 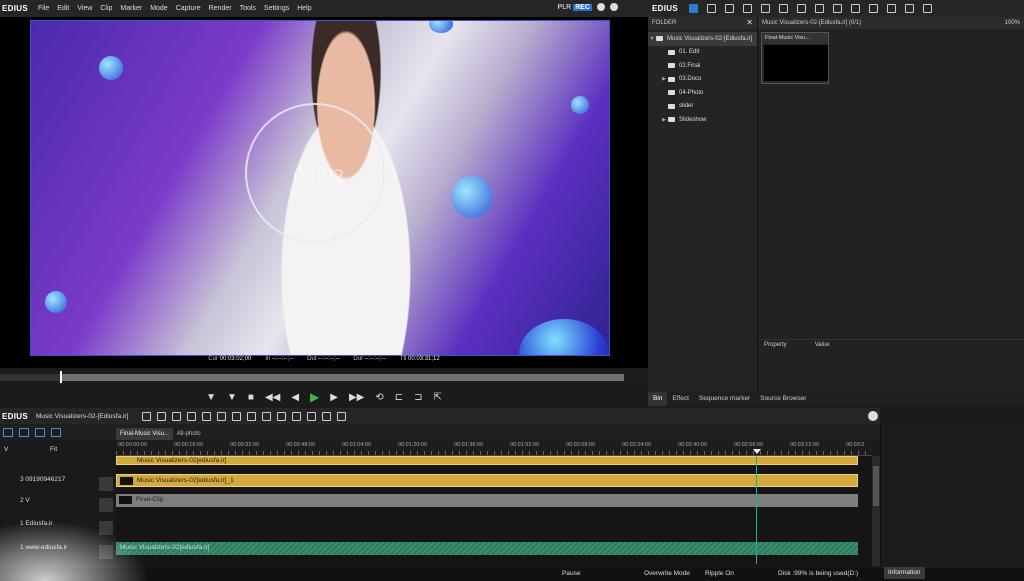 I want to click on sequence-name: Music Visualizers-02-[Ediusfa.ir], so click(x=82, y=416).